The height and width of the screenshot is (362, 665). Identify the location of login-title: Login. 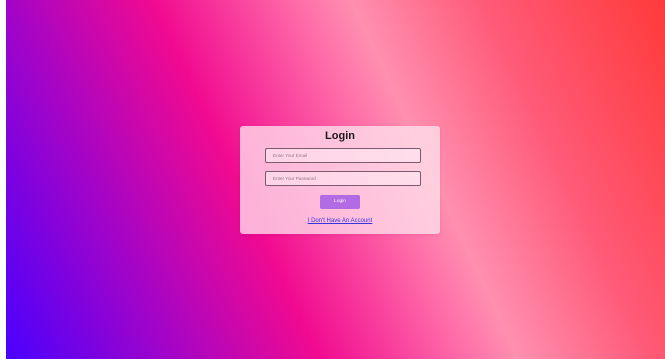
(340, 136).